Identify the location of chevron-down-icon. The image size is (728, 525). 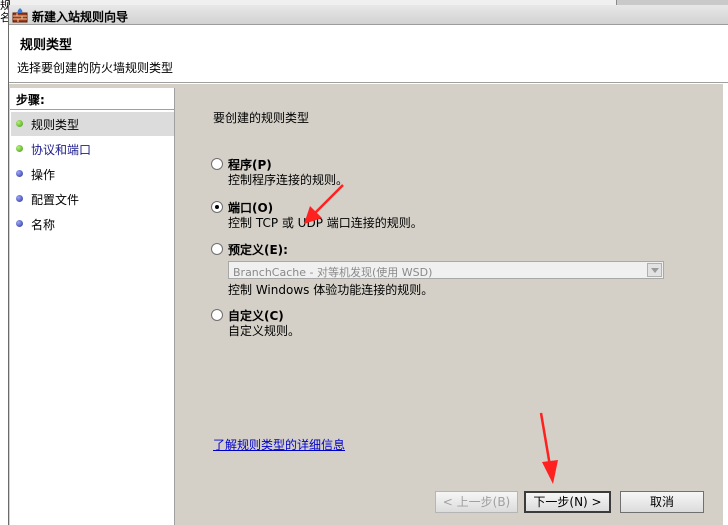
(654, 270).